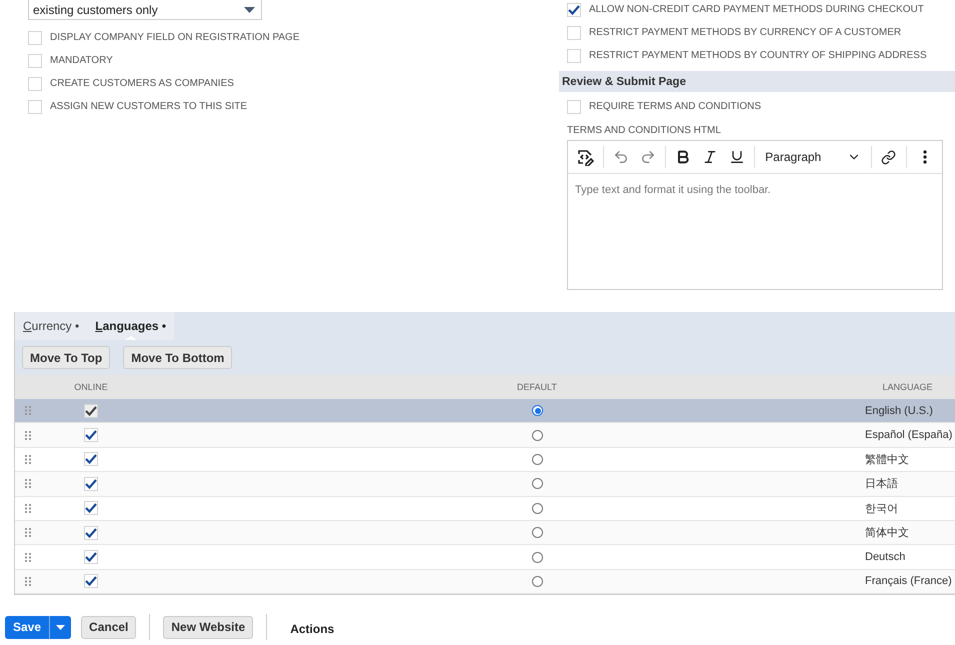 This screenshot has width=955, height=645. I want to click on move-button: Move To Bottom, so click(177, 357).